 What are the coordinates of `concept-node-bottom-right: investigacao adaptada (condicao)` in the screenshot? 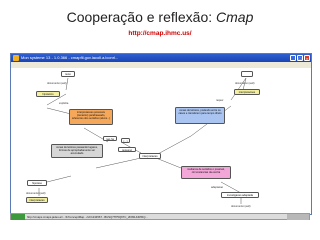 It's located at (240, 195).